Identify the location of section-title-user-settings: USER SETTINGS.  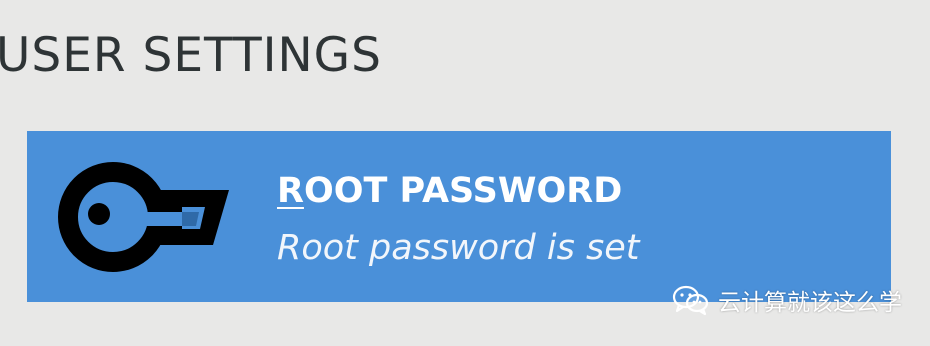
(191, 55).